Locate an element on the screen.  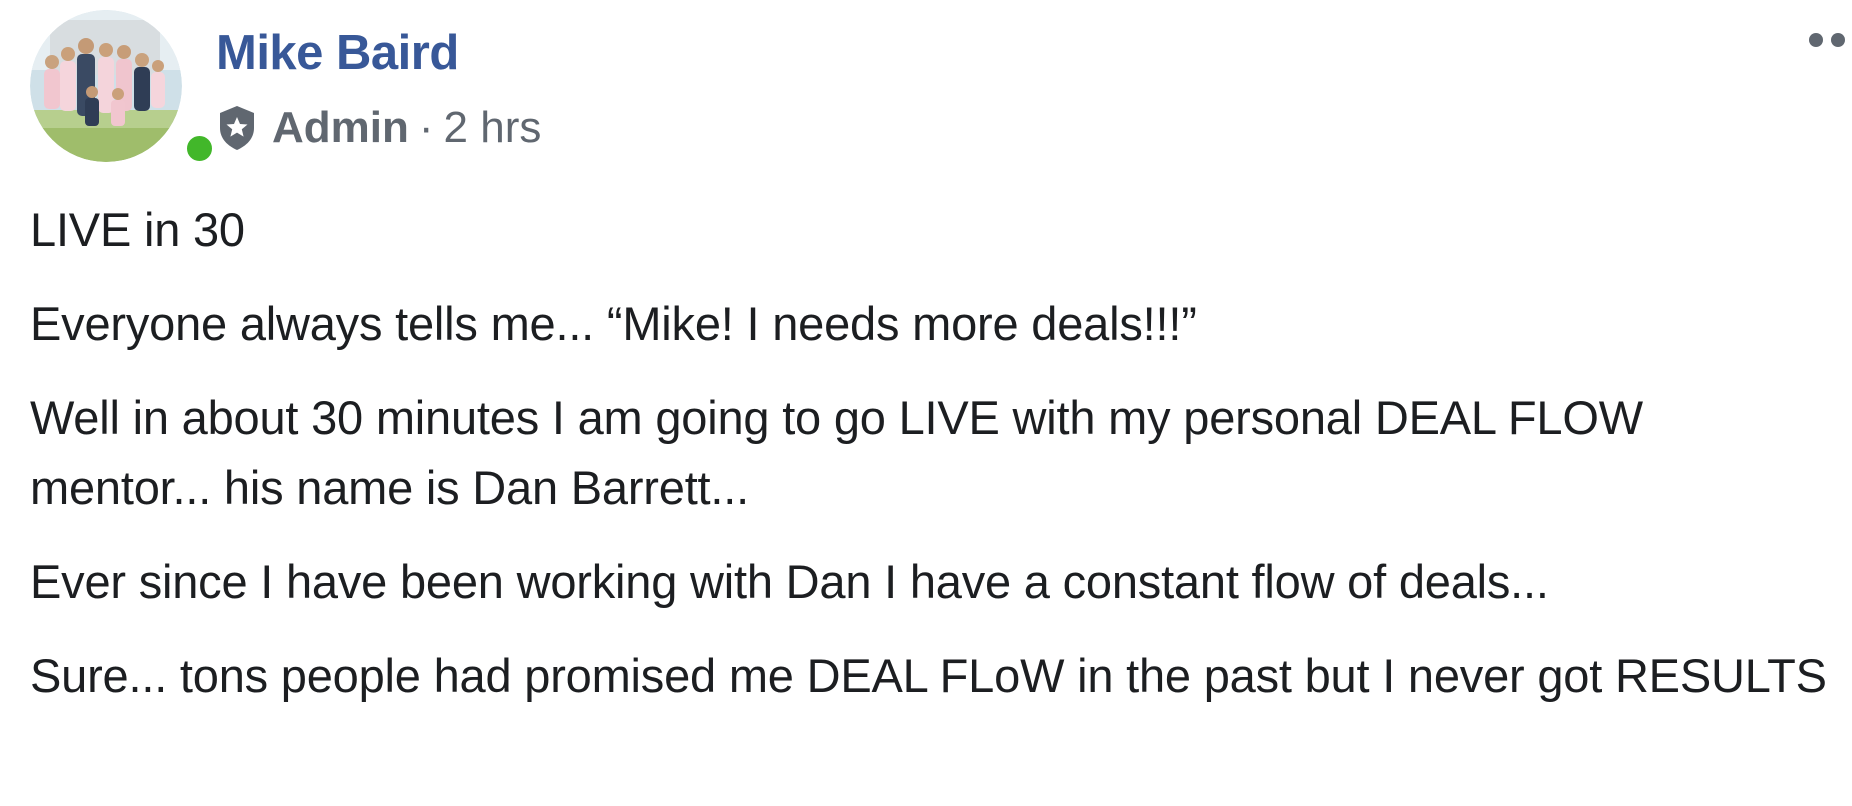
admin-shield-star-icon is located at coordinates (237, 128).